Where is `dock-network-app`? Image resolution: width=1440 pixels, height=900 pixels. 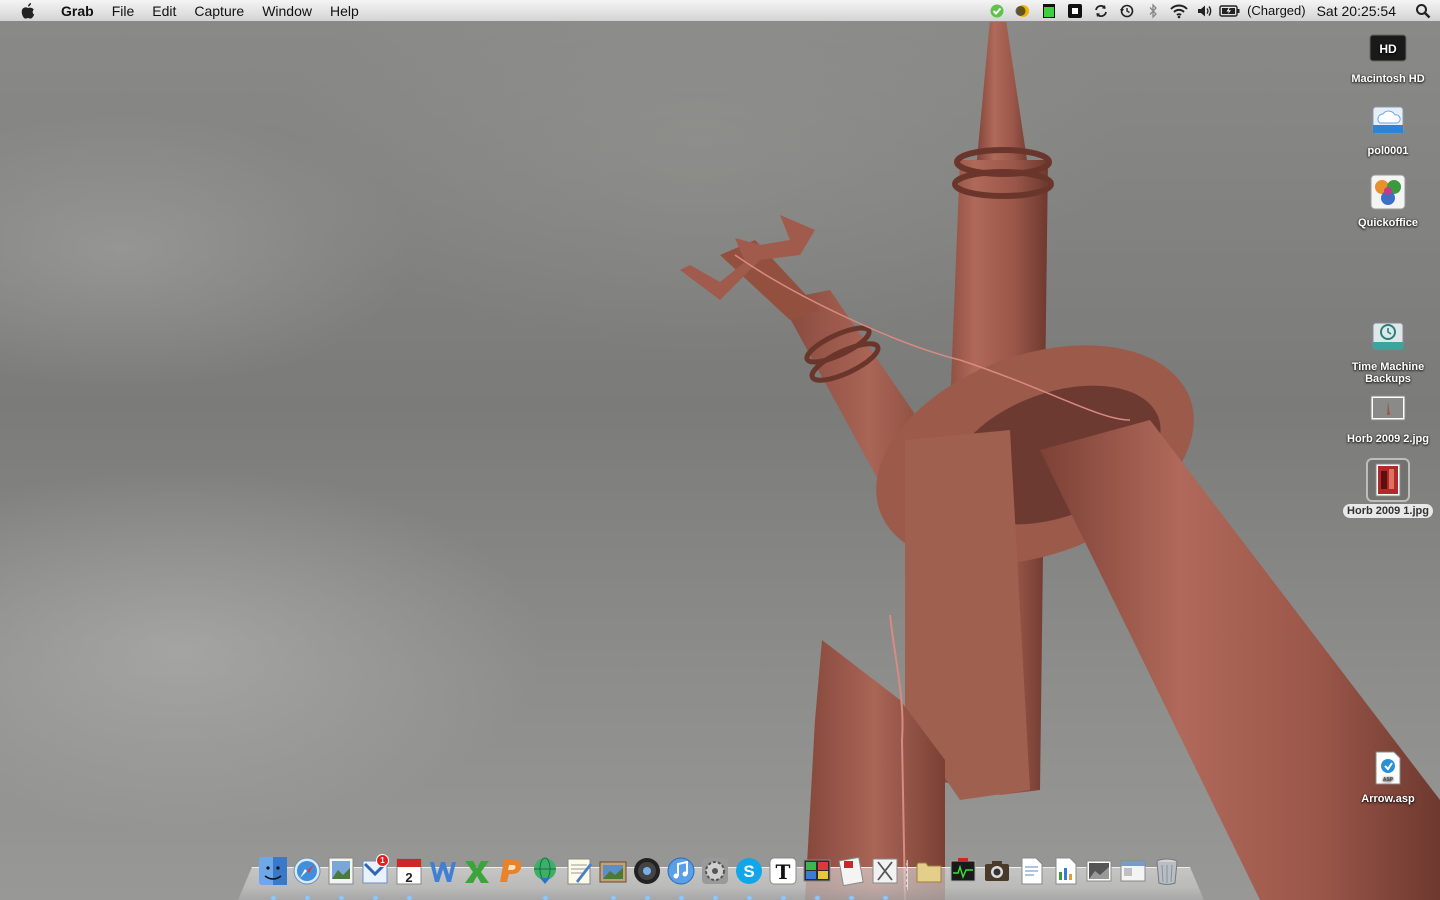
dock-network-app is located at coordinates (545, 878).